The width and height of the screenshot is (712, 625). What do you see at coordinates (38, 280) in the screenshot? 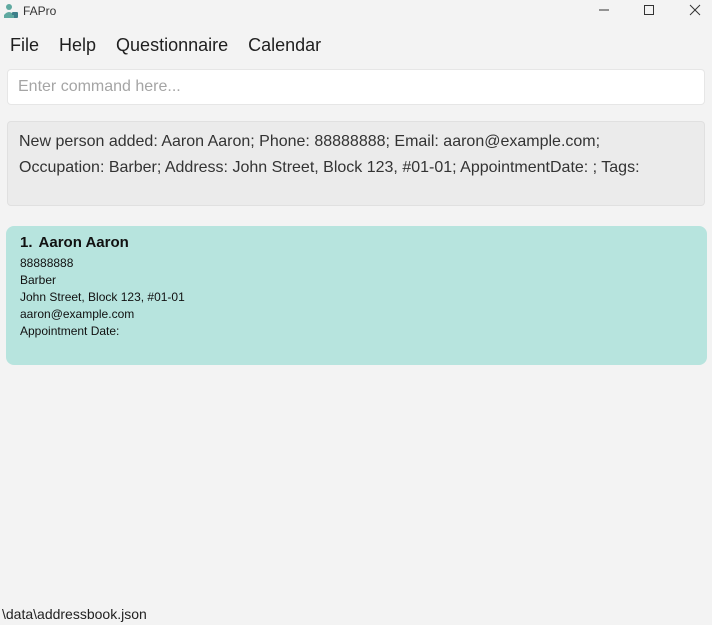
I see `person-occupation: Barber` at bounding box center [38, 280].